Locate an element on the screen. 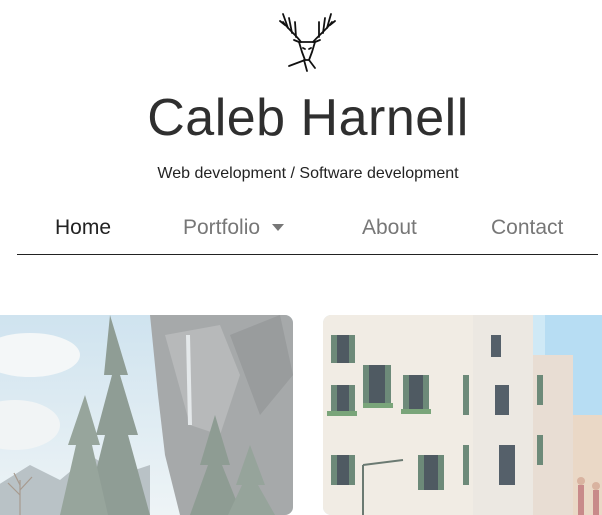 This screenshot has height=515, width=602. nav-item-about: About is located at coordinates (389, 228).